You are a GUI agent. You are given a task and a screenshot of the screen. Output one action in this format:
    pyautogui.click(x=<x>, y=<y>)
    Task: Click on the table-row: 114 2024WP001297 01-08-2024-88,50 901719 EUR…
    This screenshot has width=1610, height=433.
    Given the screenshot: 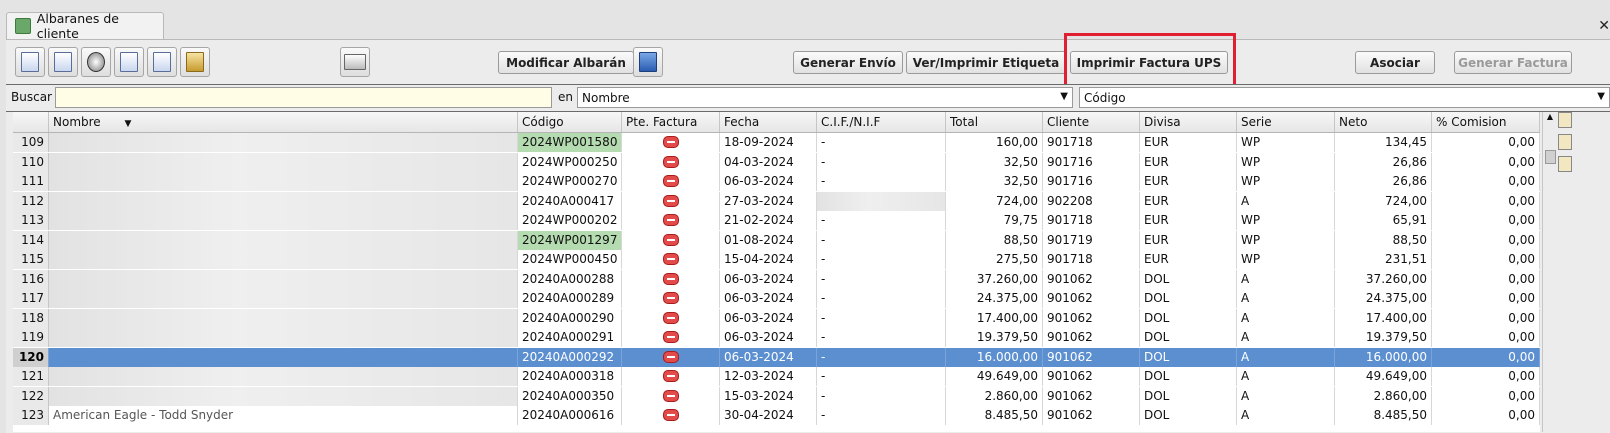 What is the action you would take?
    pyautogui.click(x=776, y=240)
    